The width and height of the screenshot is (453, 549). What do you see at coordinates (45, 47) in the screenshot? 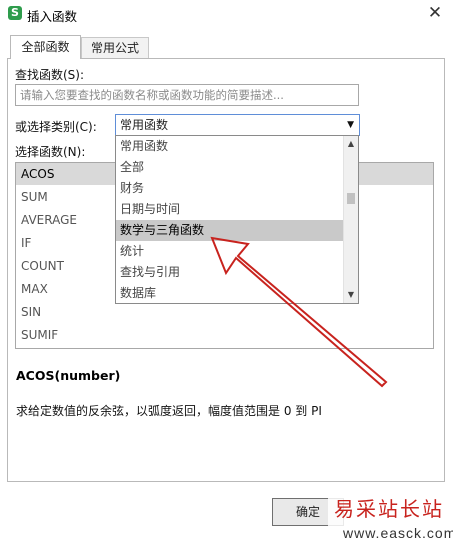
I see `tab-all-functions: 全部函数` at bounding box center [45, 47].